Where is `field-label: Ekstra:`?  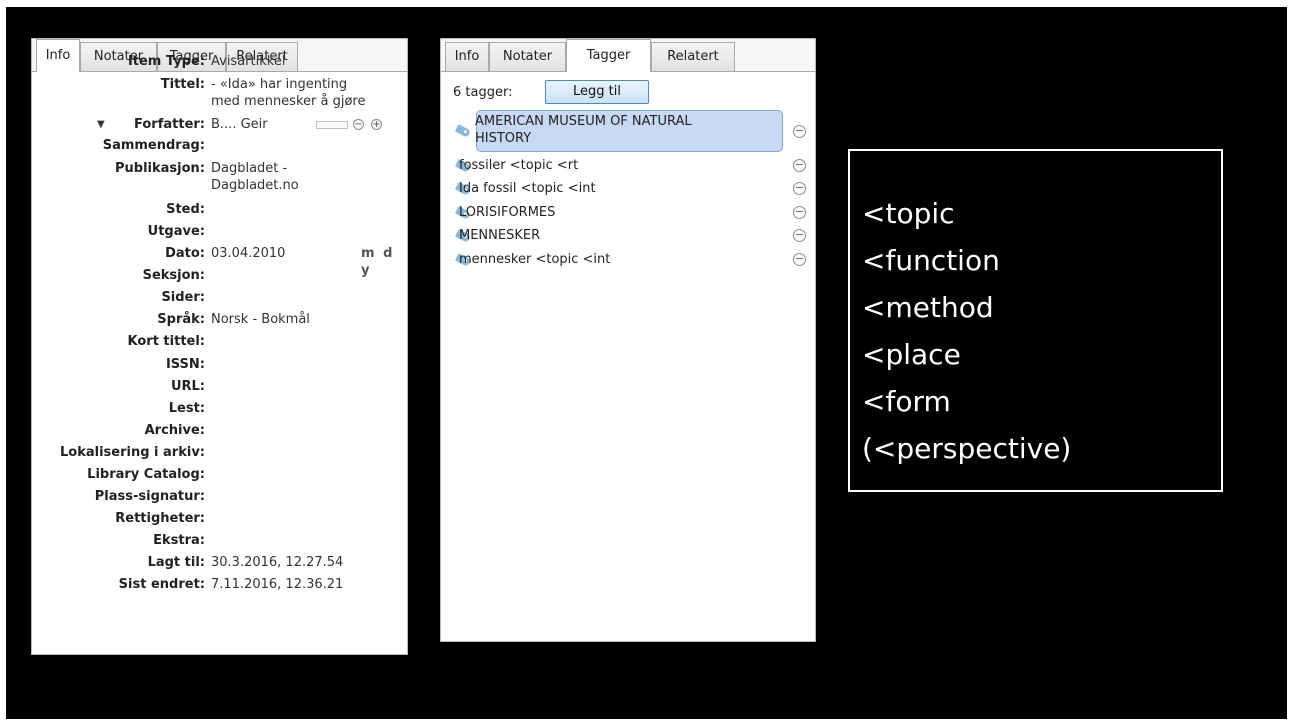 field-label: Ekstra: is located at coordinates (179, 540).